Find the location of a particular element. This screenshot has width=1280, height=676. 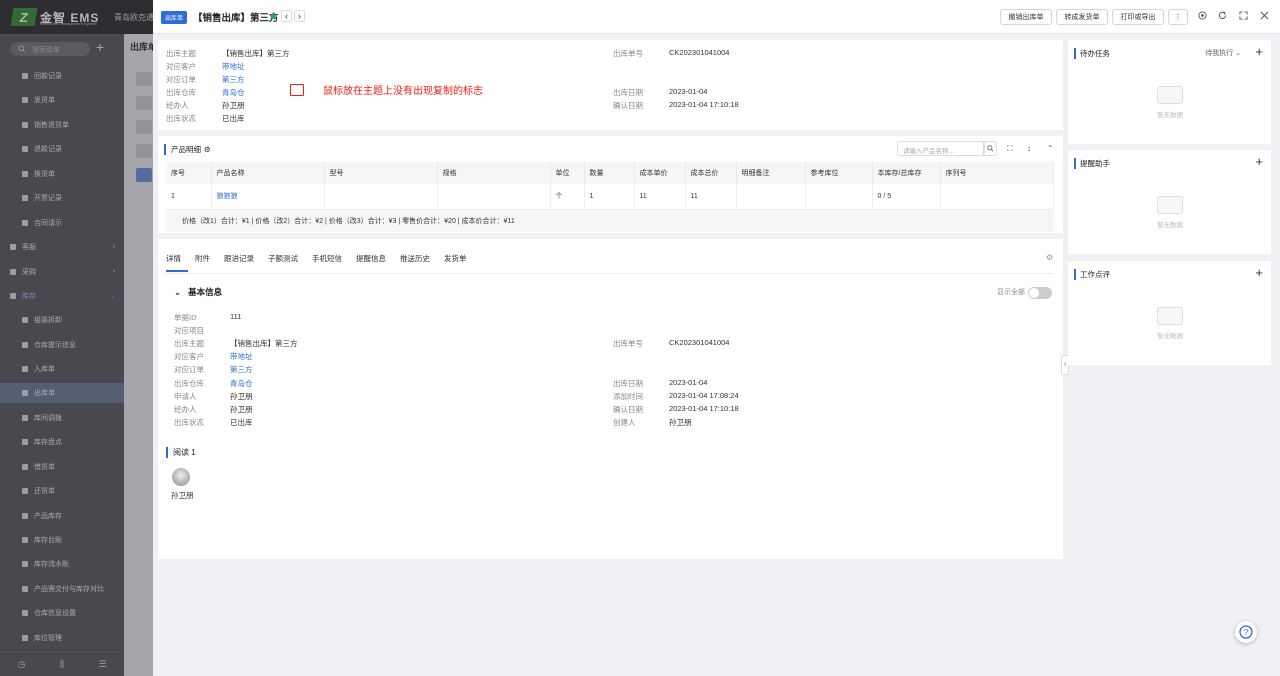

field-label: 出库主题 is located at coordinates (189, 343).